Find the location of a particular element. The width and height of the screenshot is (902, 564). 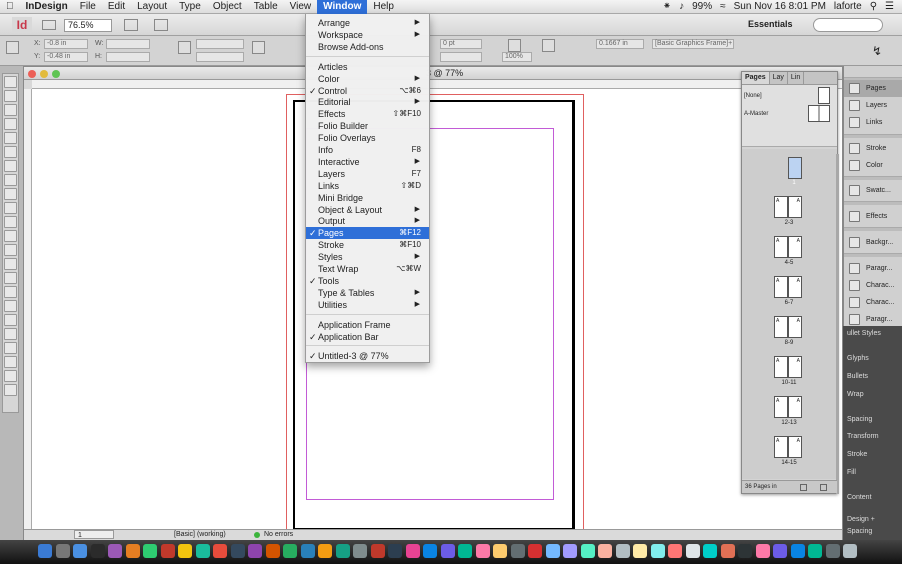

screen-mode-tool-icon is located at coordinates (10, 390).